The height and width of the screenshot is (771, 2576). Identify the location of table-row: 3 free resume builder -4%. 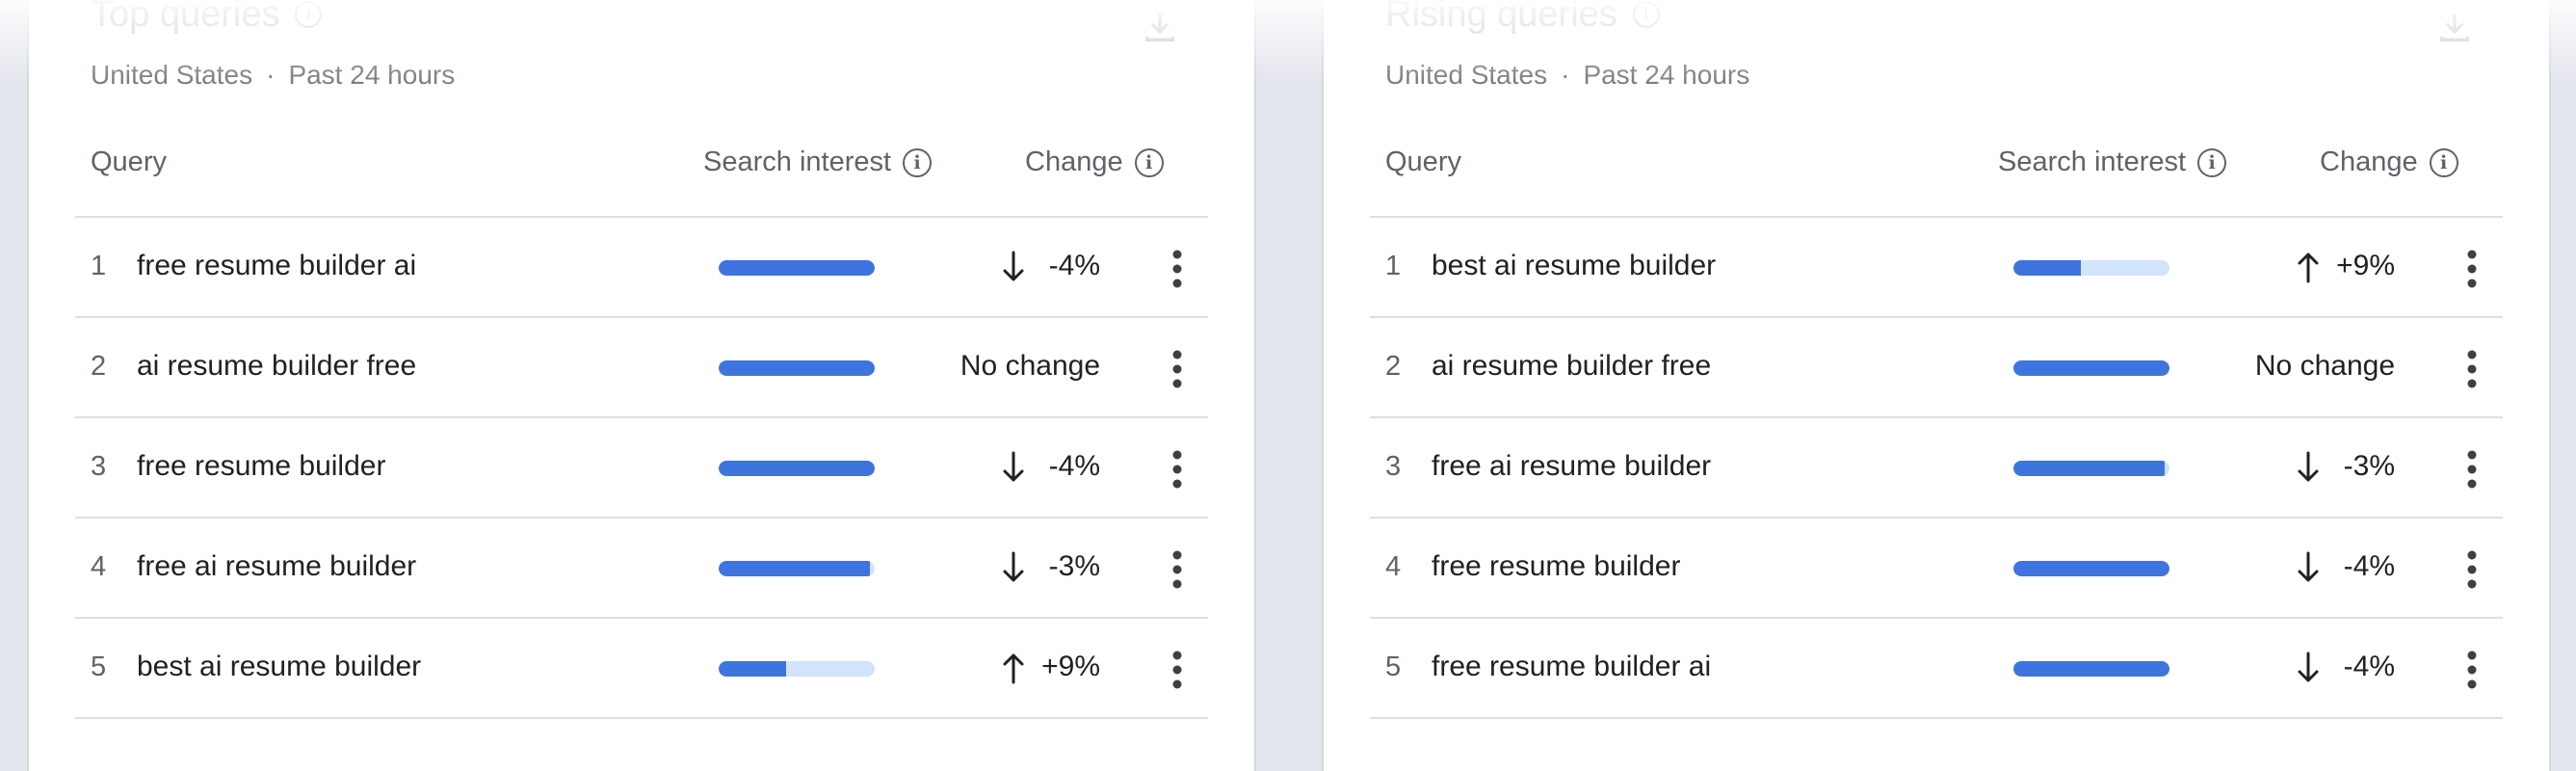
(641, 468).